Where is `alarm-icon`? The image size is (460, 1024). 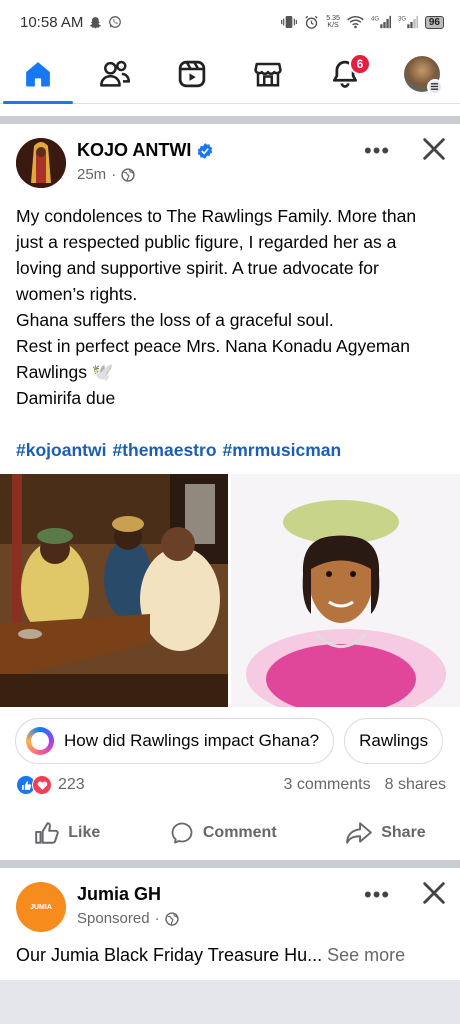
alarm-icon is located at coordinates (311, 22).